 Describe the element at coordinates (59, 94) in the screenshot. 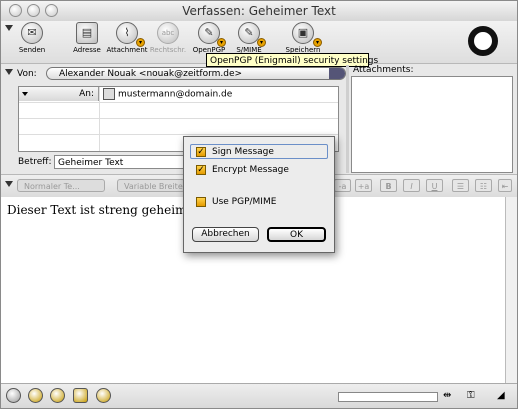

I see `recipient-type-select: An:` at that location.